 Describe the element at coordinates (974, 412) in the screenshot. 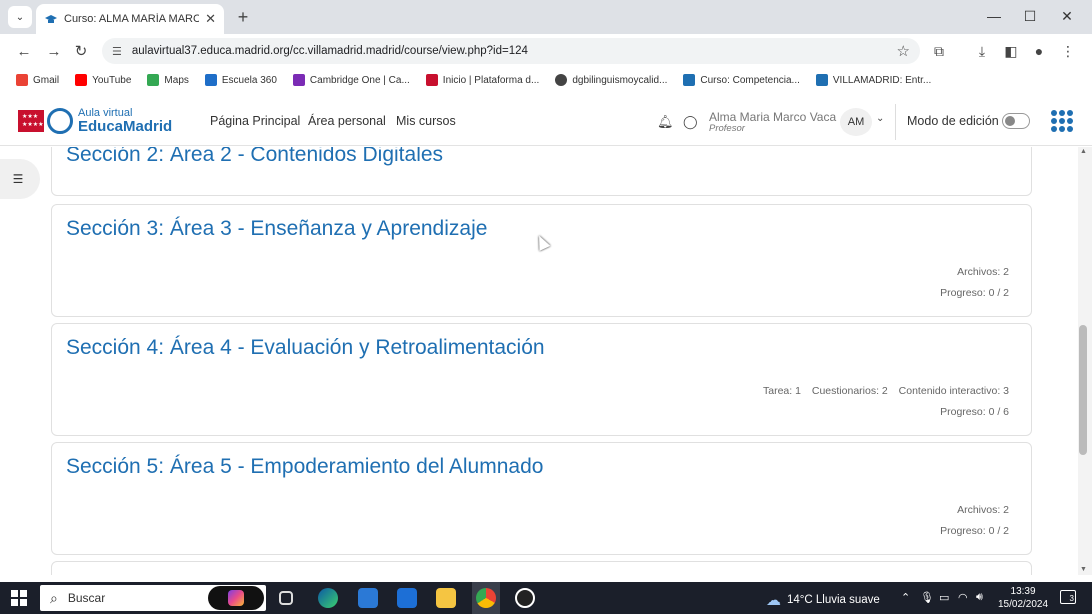

I see `section-progress: Progreso: 0 / 6` at that location.